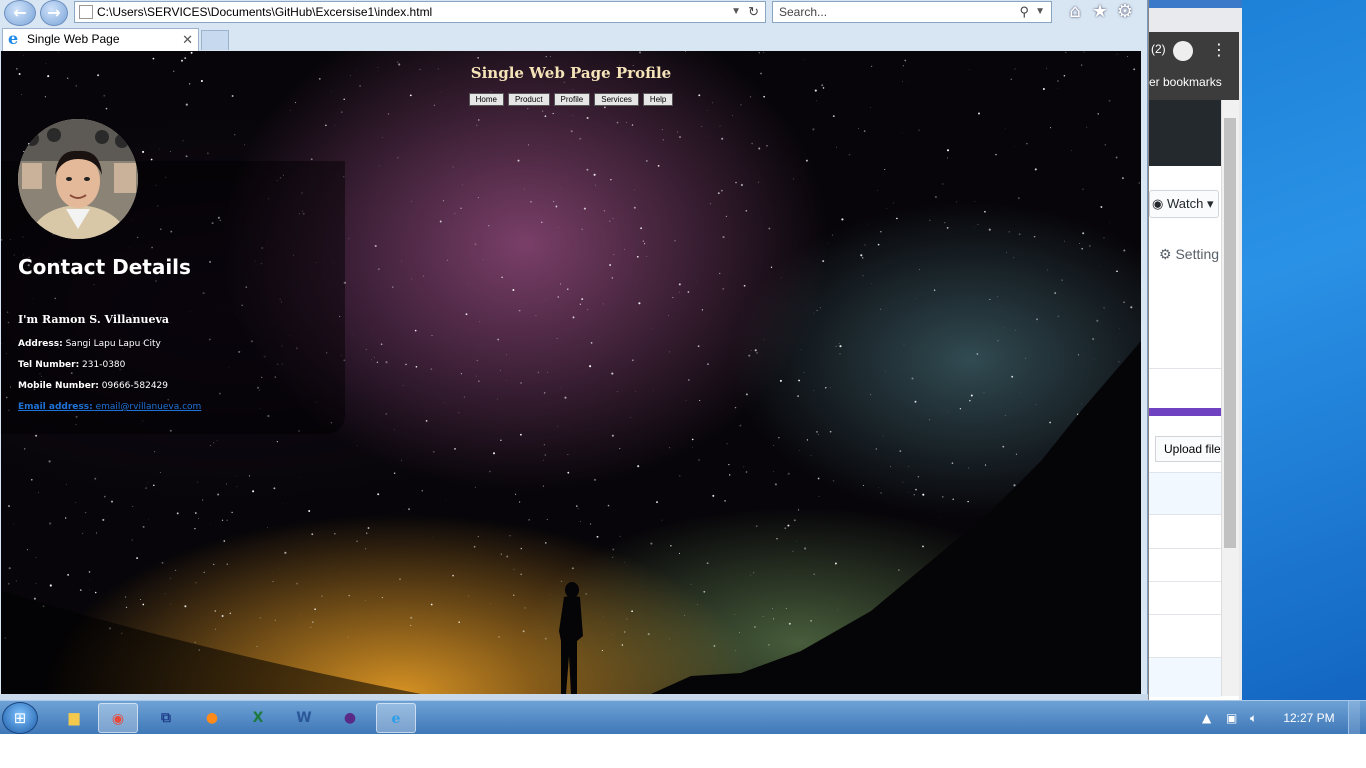 The height and width of the screenshot is (768, 1366). Describe the element at coordinates (1158, 49) in the screenshot. I see `extension-badge: (2)` at that location.